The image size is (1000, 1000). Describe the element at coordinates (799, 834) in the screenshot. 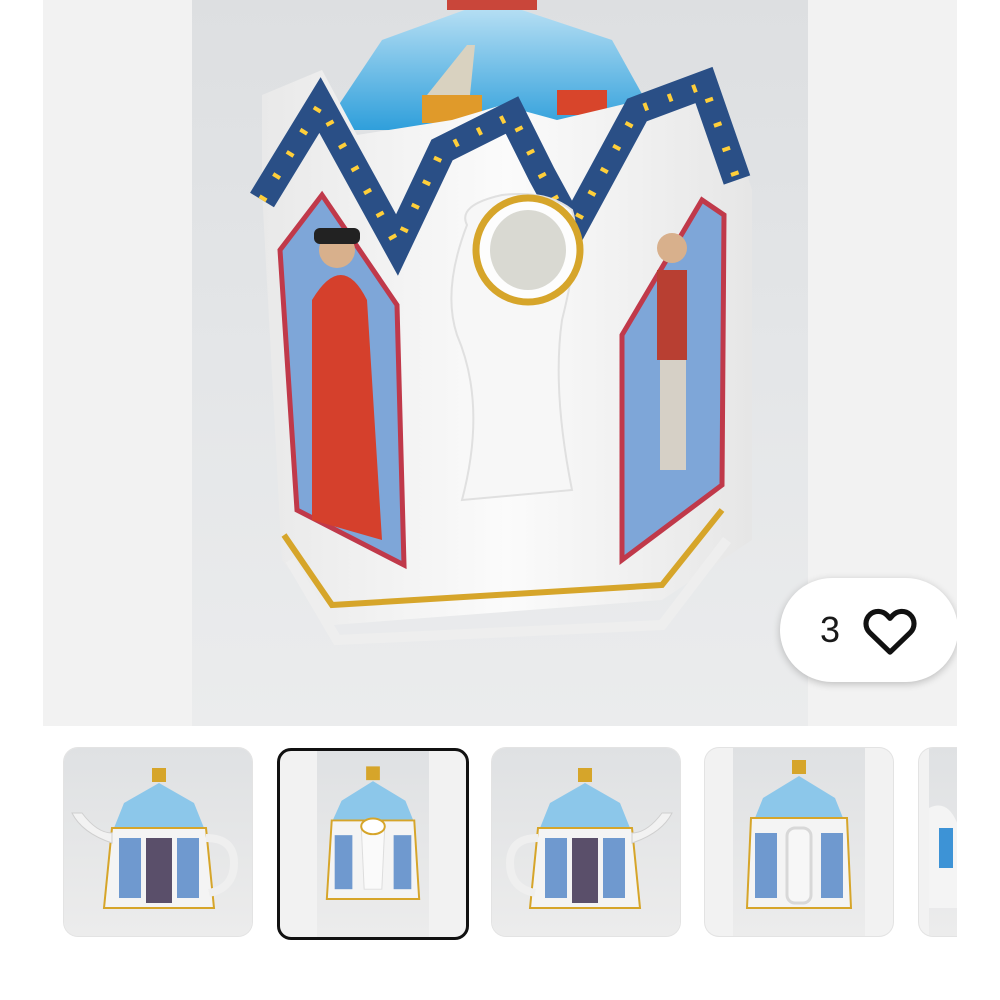

I see `teapot-handle-image` at that location.